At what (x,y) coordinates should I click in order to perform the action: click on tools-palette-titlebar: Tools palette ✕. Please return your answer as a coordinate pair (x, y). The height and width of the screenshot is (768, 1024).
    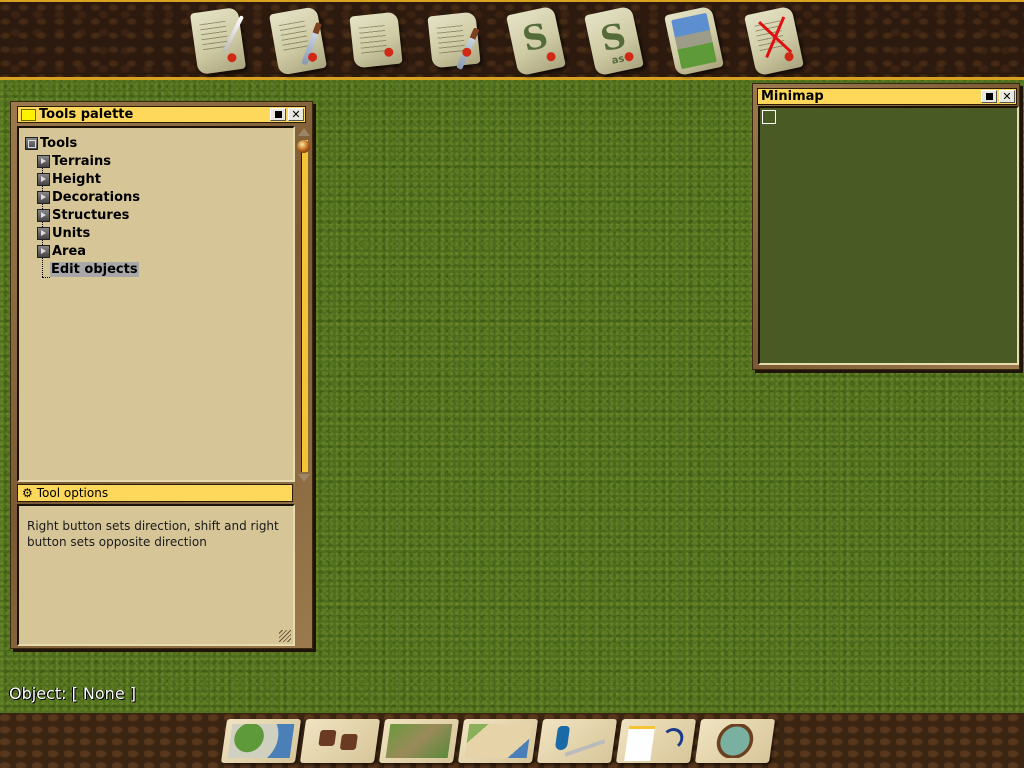
    Looking at the image, I should click on (161, 114).